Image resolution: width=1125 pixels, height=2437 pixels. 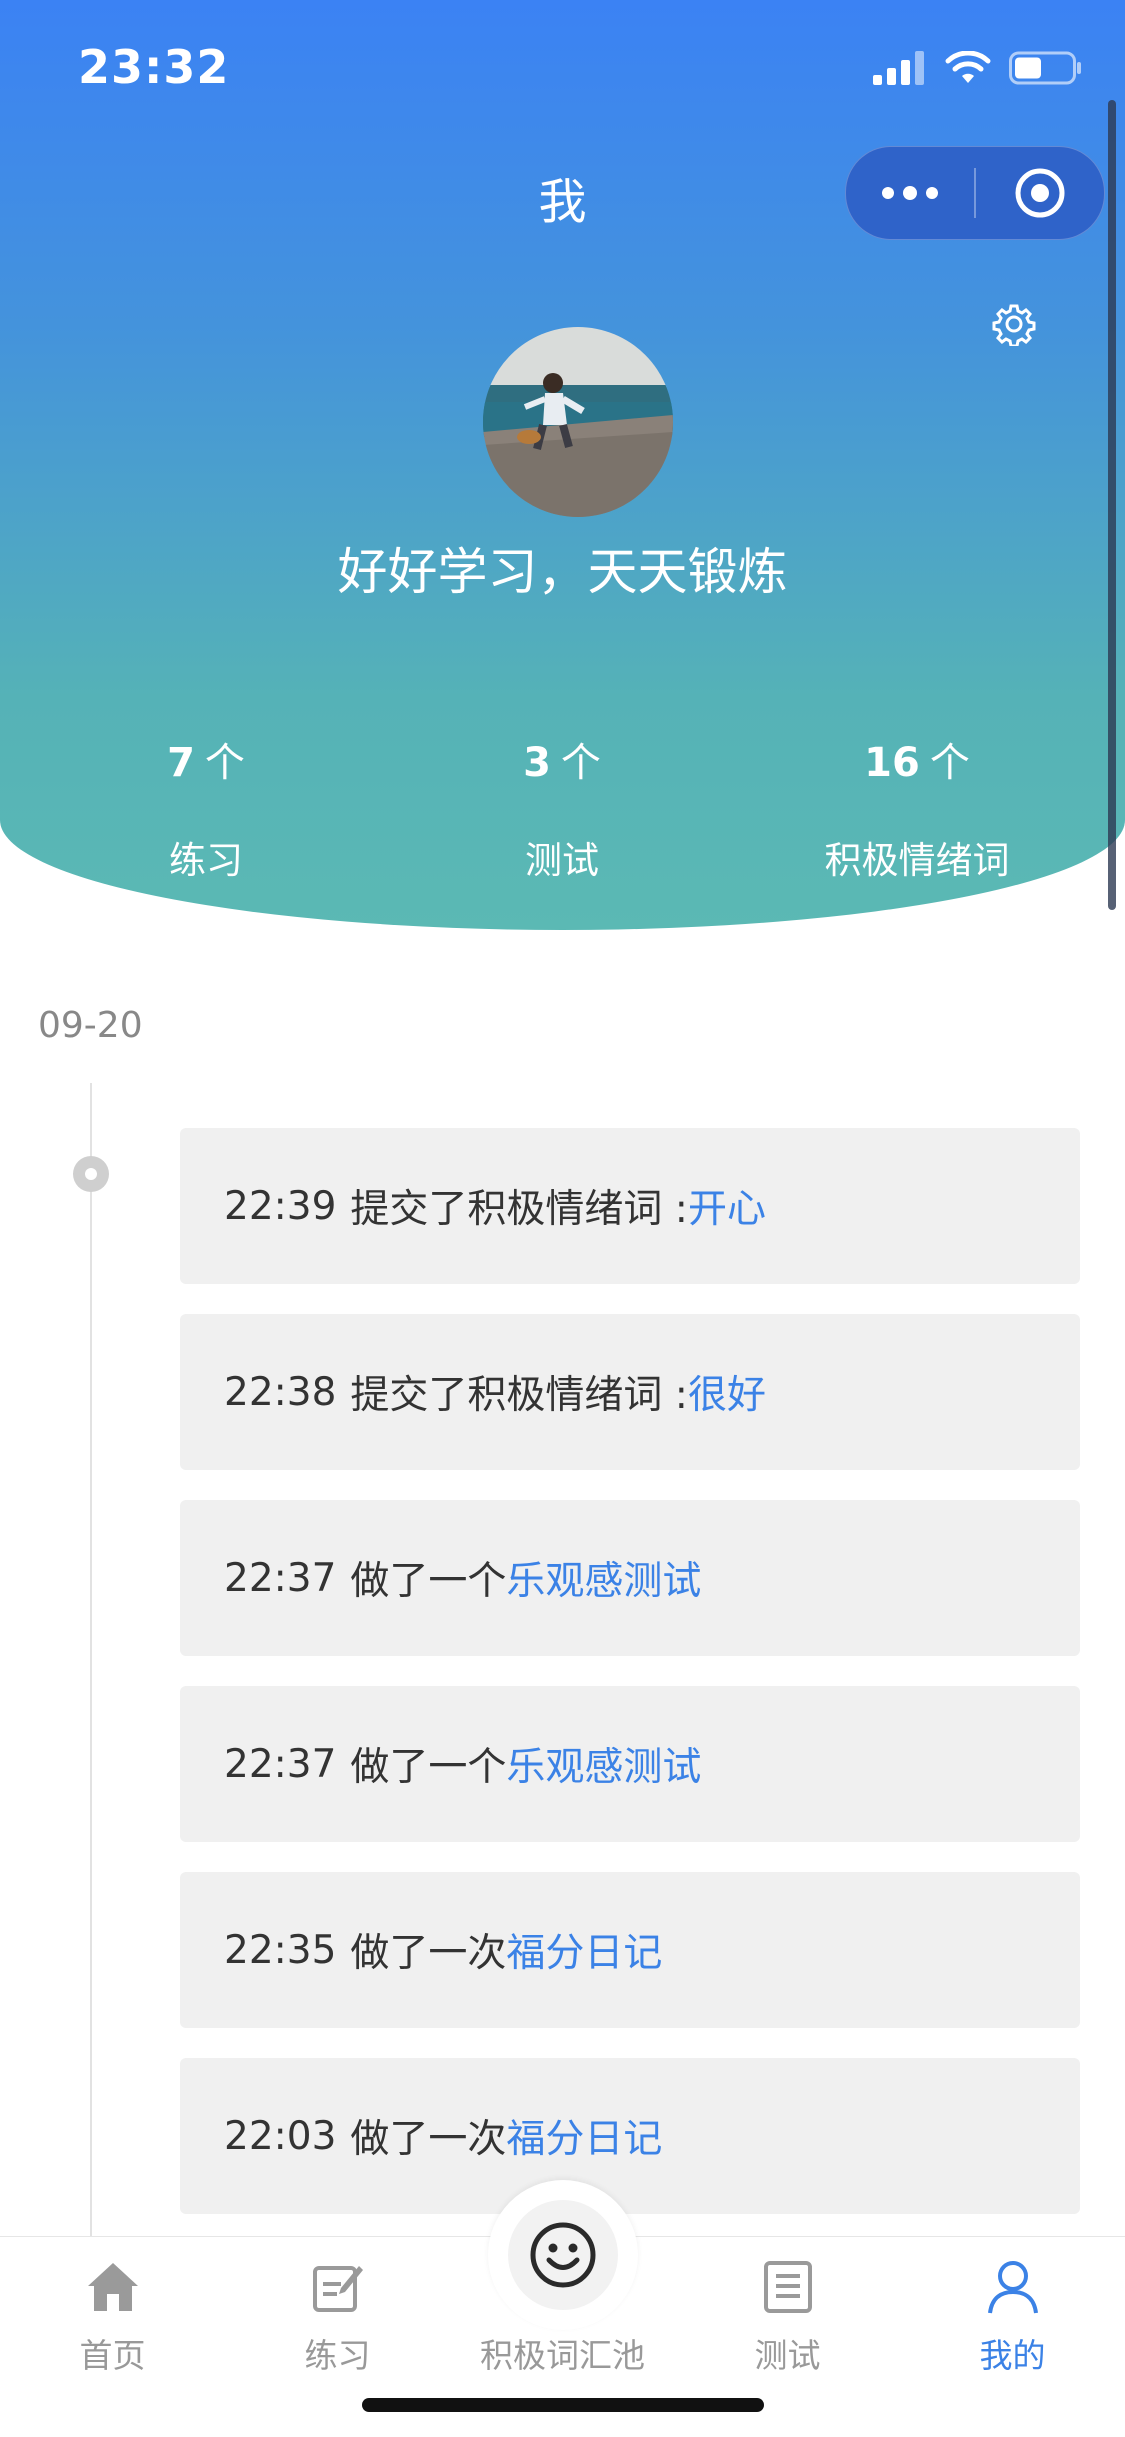 I want to click on stat-positive-words-label: 积极情绪词, so click(x=917, y=860).